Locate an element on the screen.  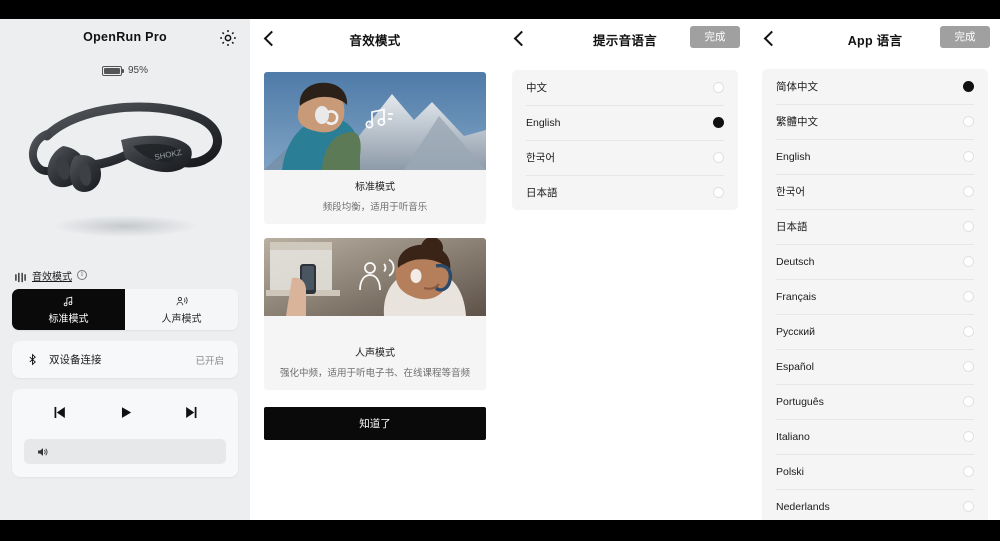
media-buttons is located at coordinates (125, 415).